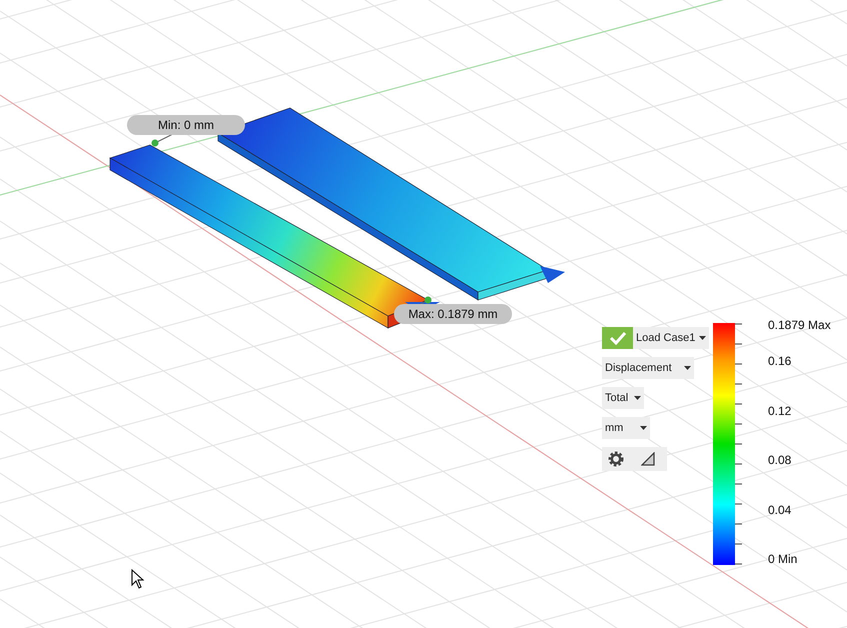  What do you see at coordinates (648, 368) in the screenshot?
I see `dropdown: Displacement` at bounding box center [648, 368].